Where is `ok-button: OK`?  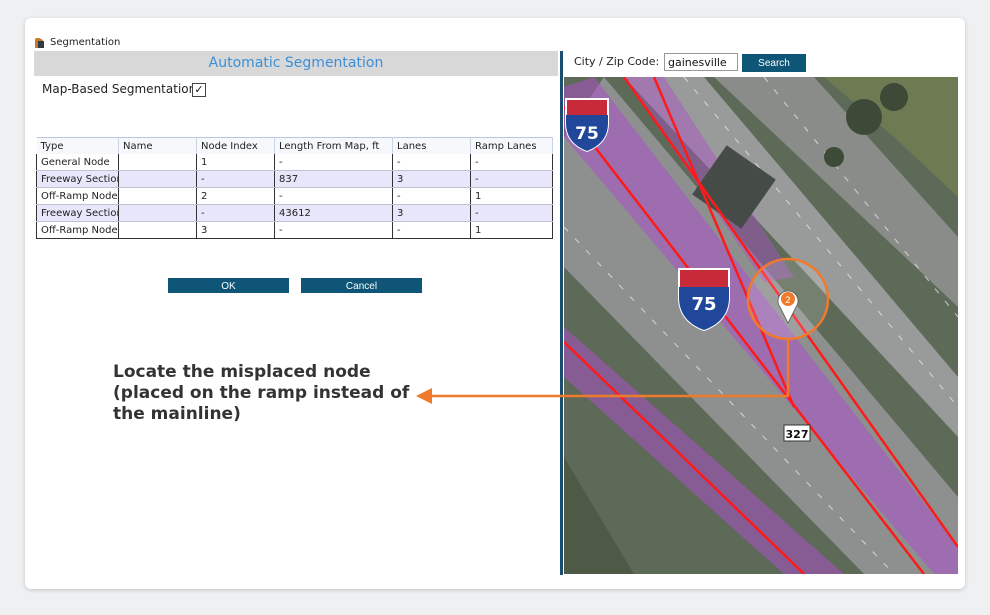 ok-button: OK is located at coordinates (228, 285).